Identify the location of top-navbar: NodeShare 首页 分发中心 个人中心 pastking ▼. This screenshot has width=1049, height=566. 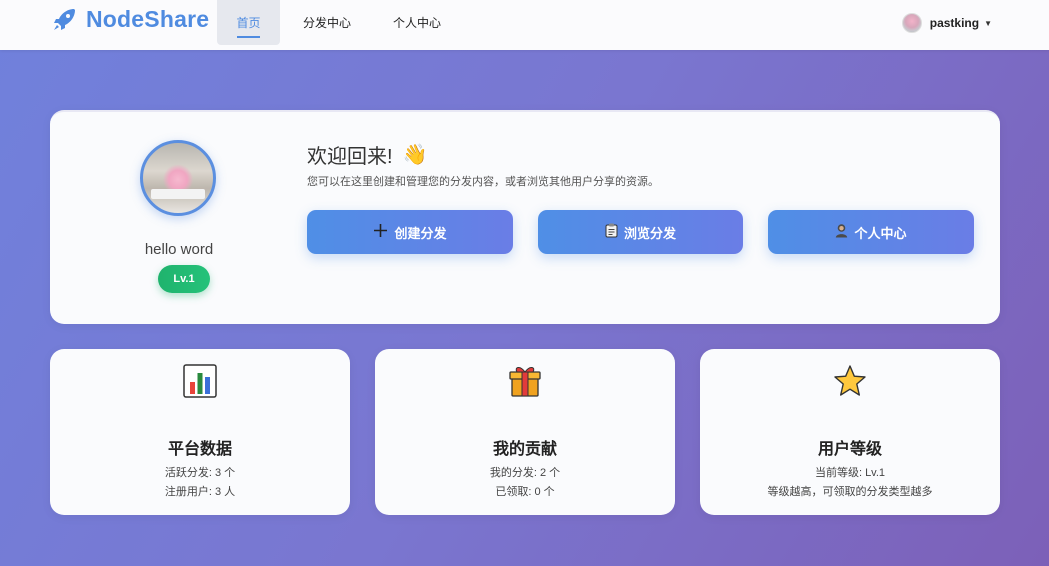
(524, 25).